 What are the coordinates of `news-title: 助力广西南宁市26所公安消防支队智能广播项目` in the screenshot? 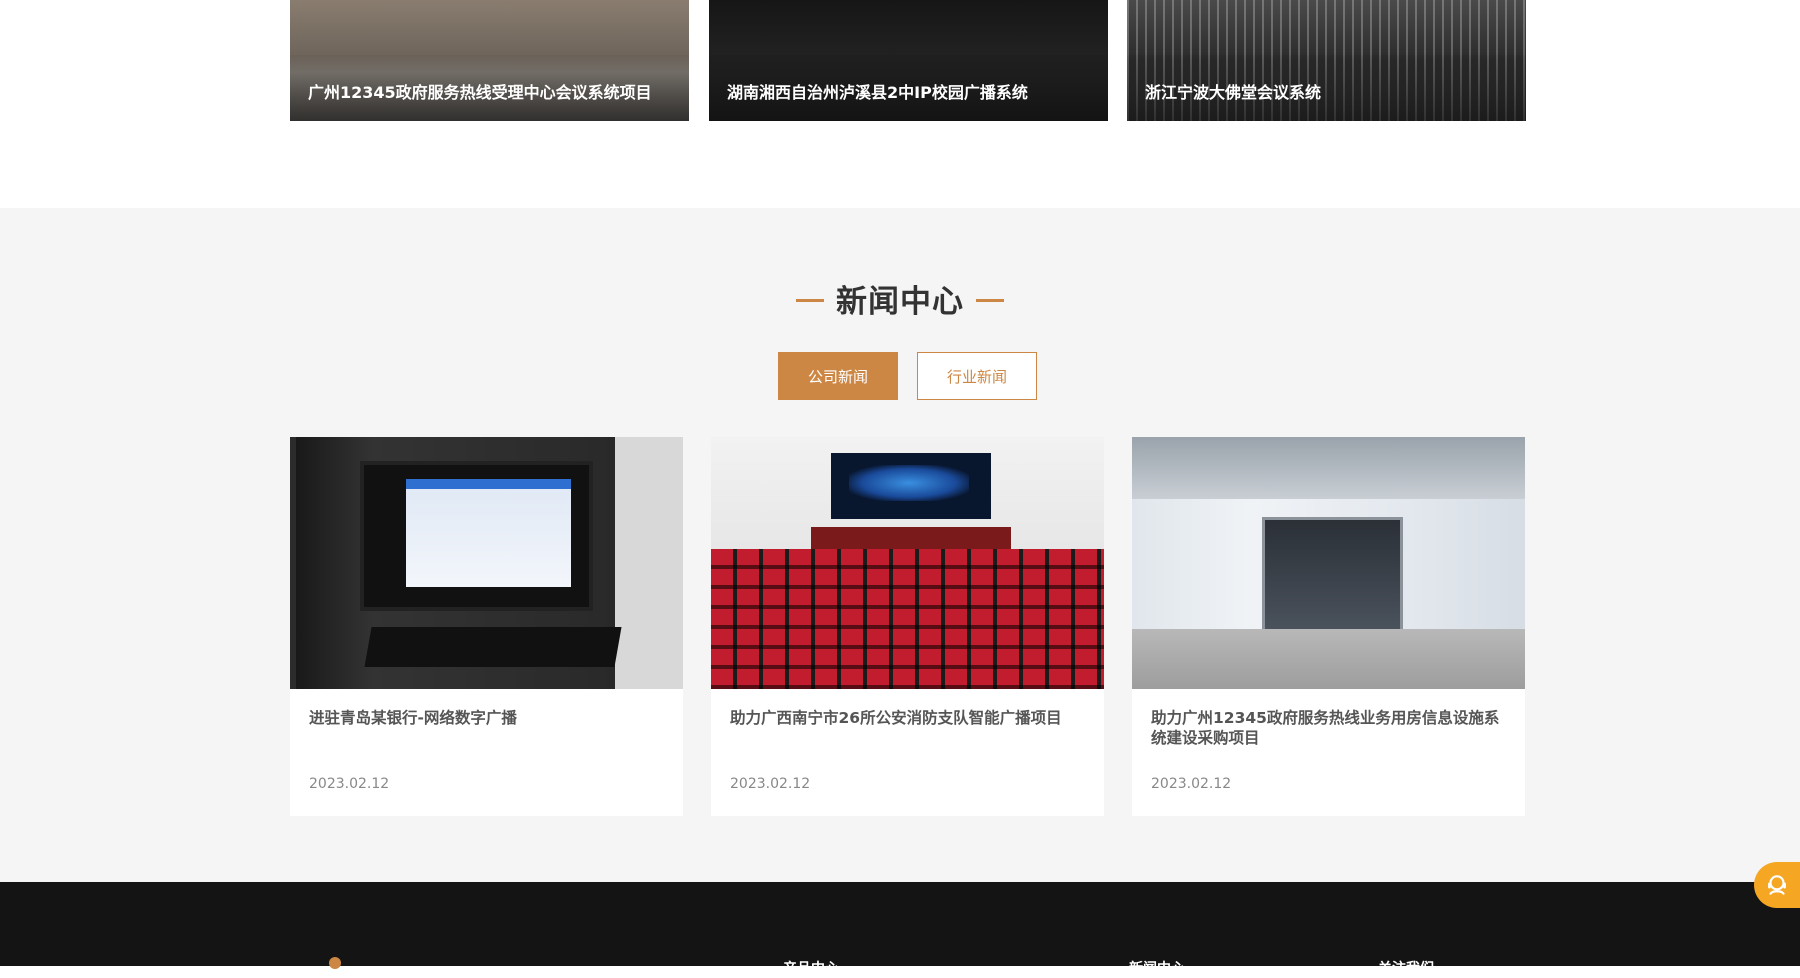 It's located at (907, 718).